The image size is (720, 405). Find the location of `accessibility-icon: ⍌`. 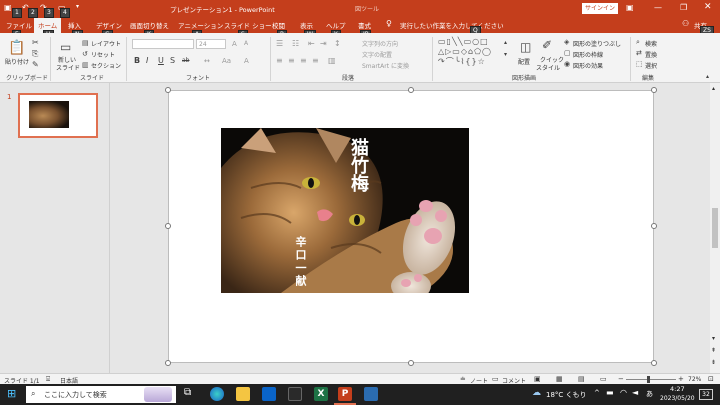

accessibility-icon: ⍌ is located at coordinates (48, 379).